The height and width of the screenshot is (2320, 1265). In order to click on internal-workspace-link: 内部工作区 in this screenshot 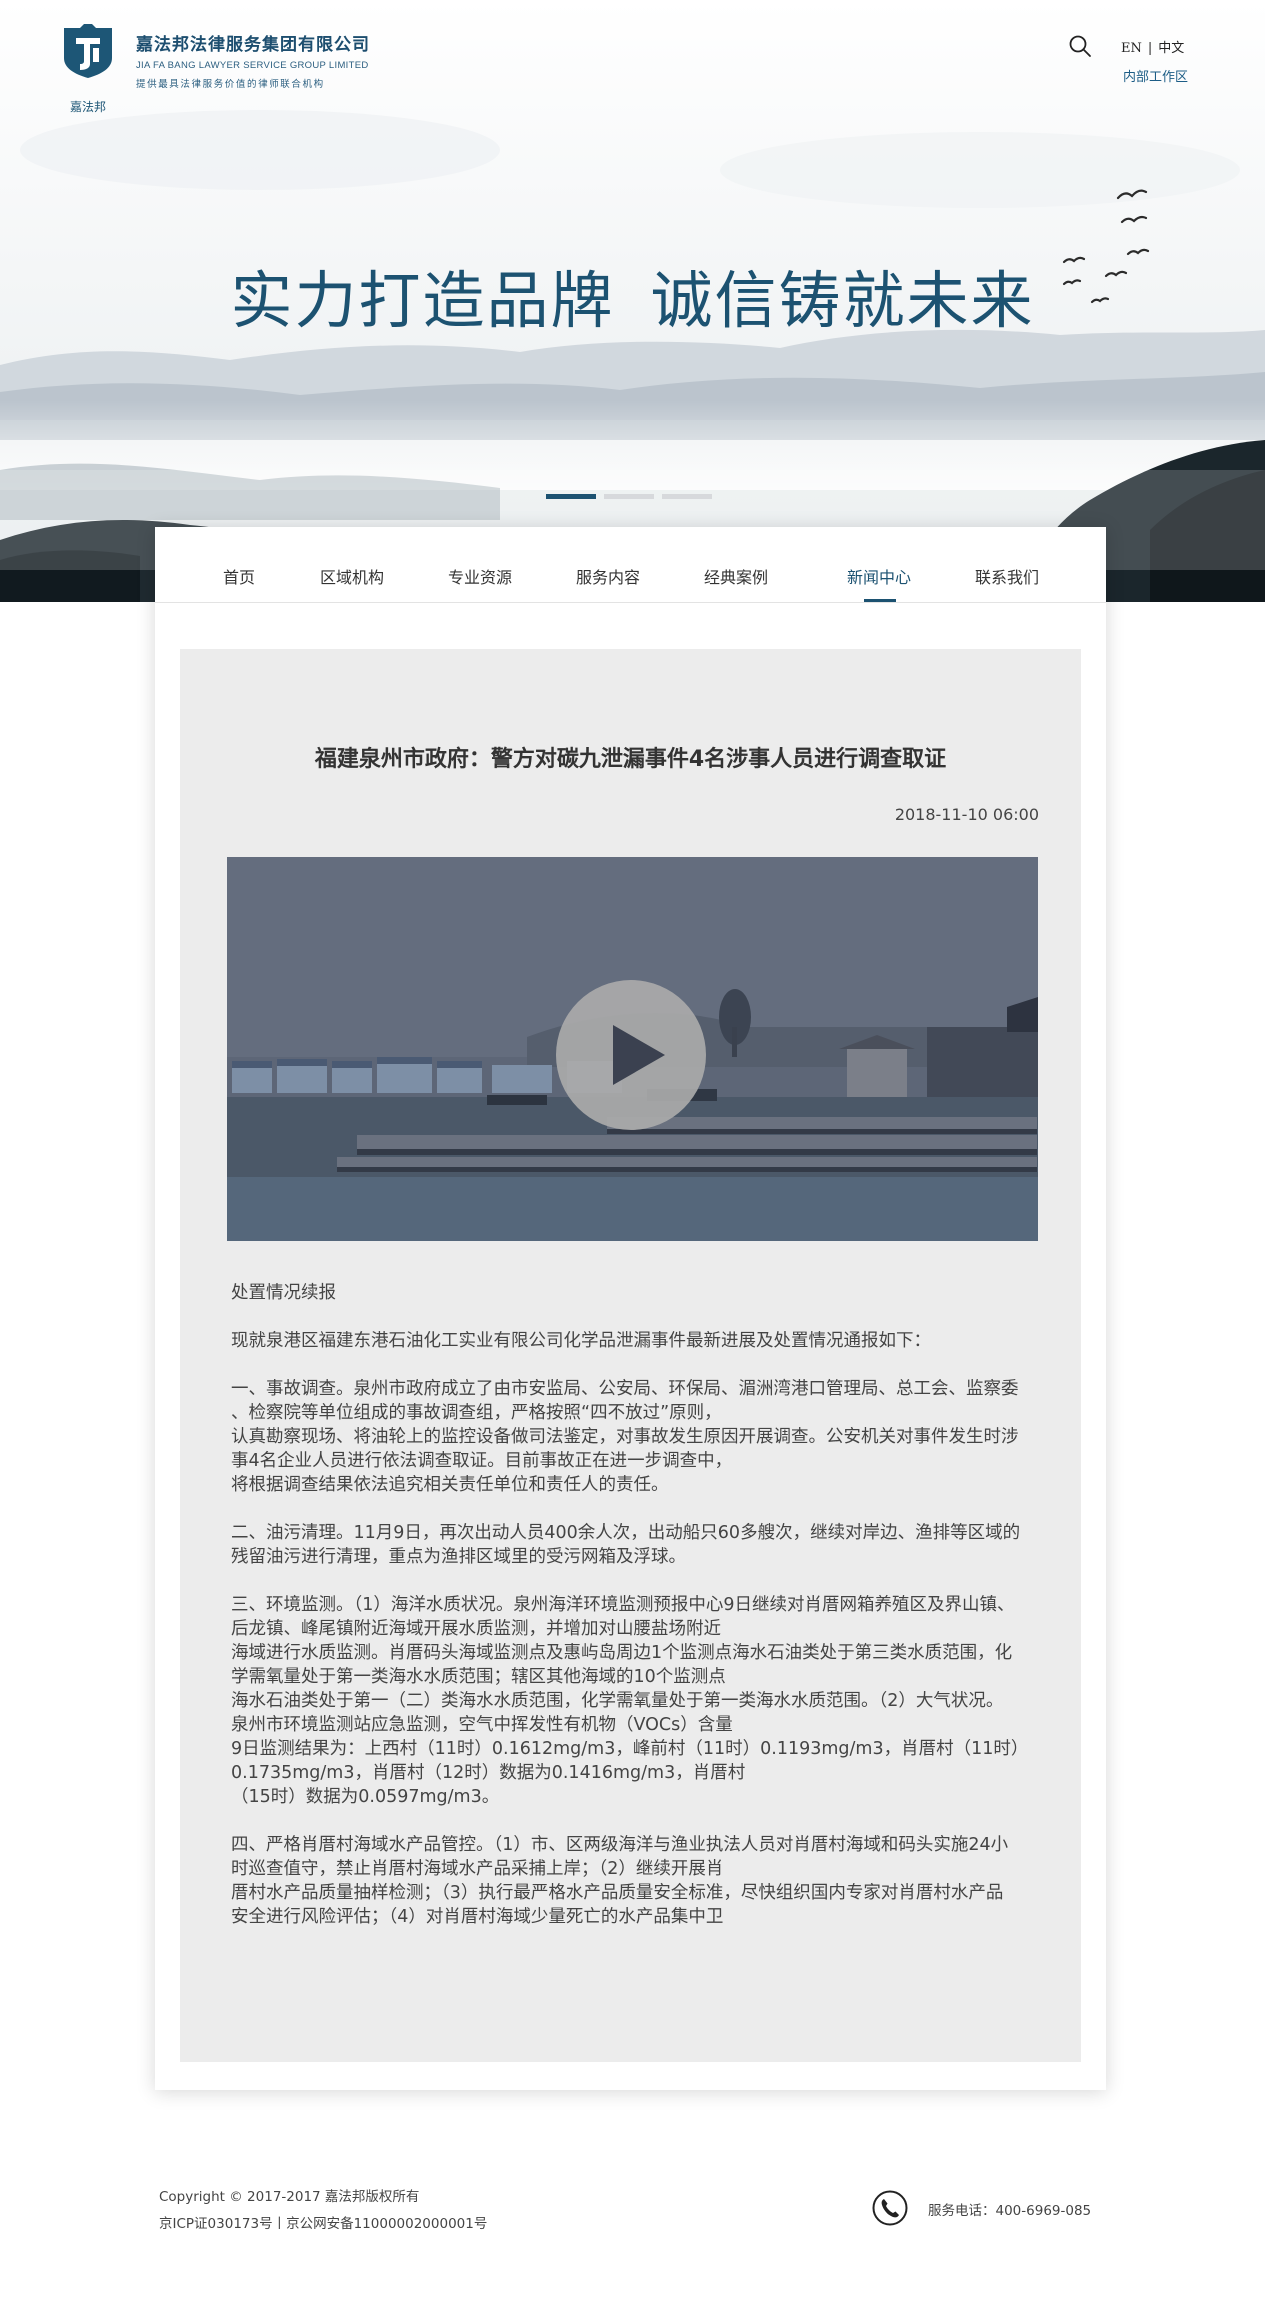, I will do `click(1155, 75)`.